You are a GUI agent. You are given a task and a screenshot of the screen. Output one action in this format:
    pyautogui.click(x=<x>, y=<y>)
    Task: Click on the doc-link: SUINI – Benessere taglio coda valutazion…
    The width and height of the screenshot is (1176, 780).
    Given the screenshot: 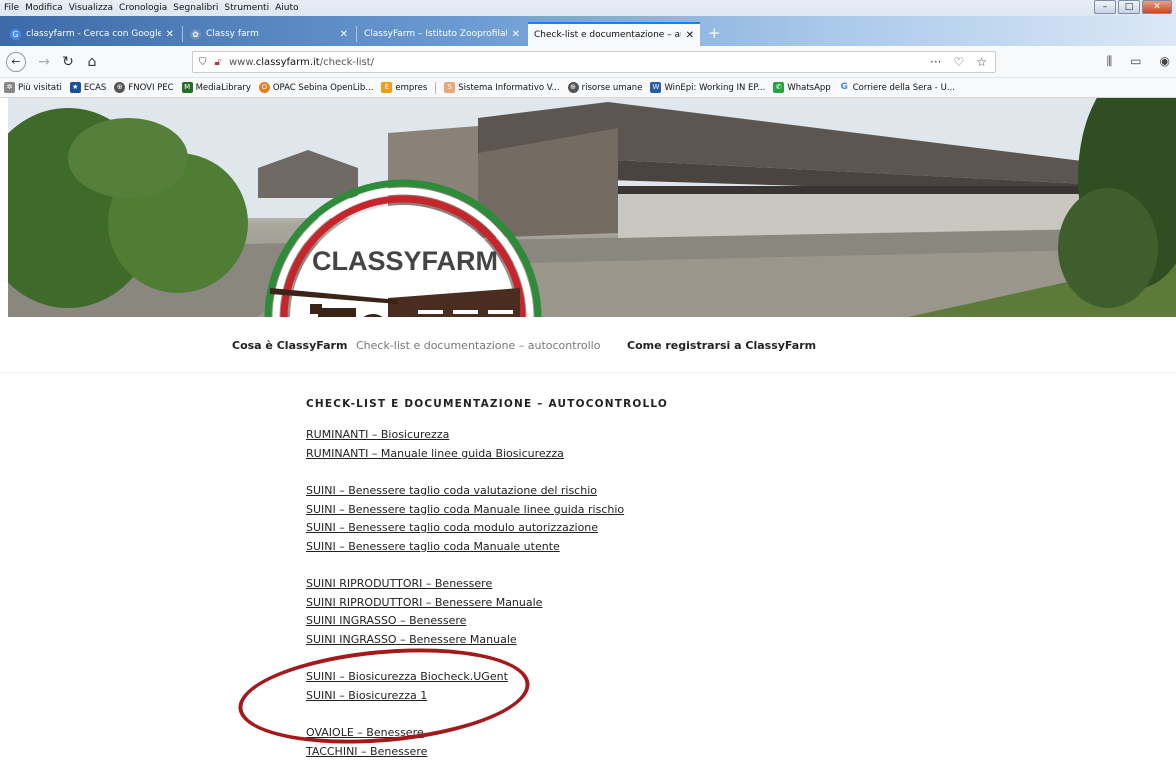 What is the action you would take?
    pyautogui.click(x=606, y=491)
    